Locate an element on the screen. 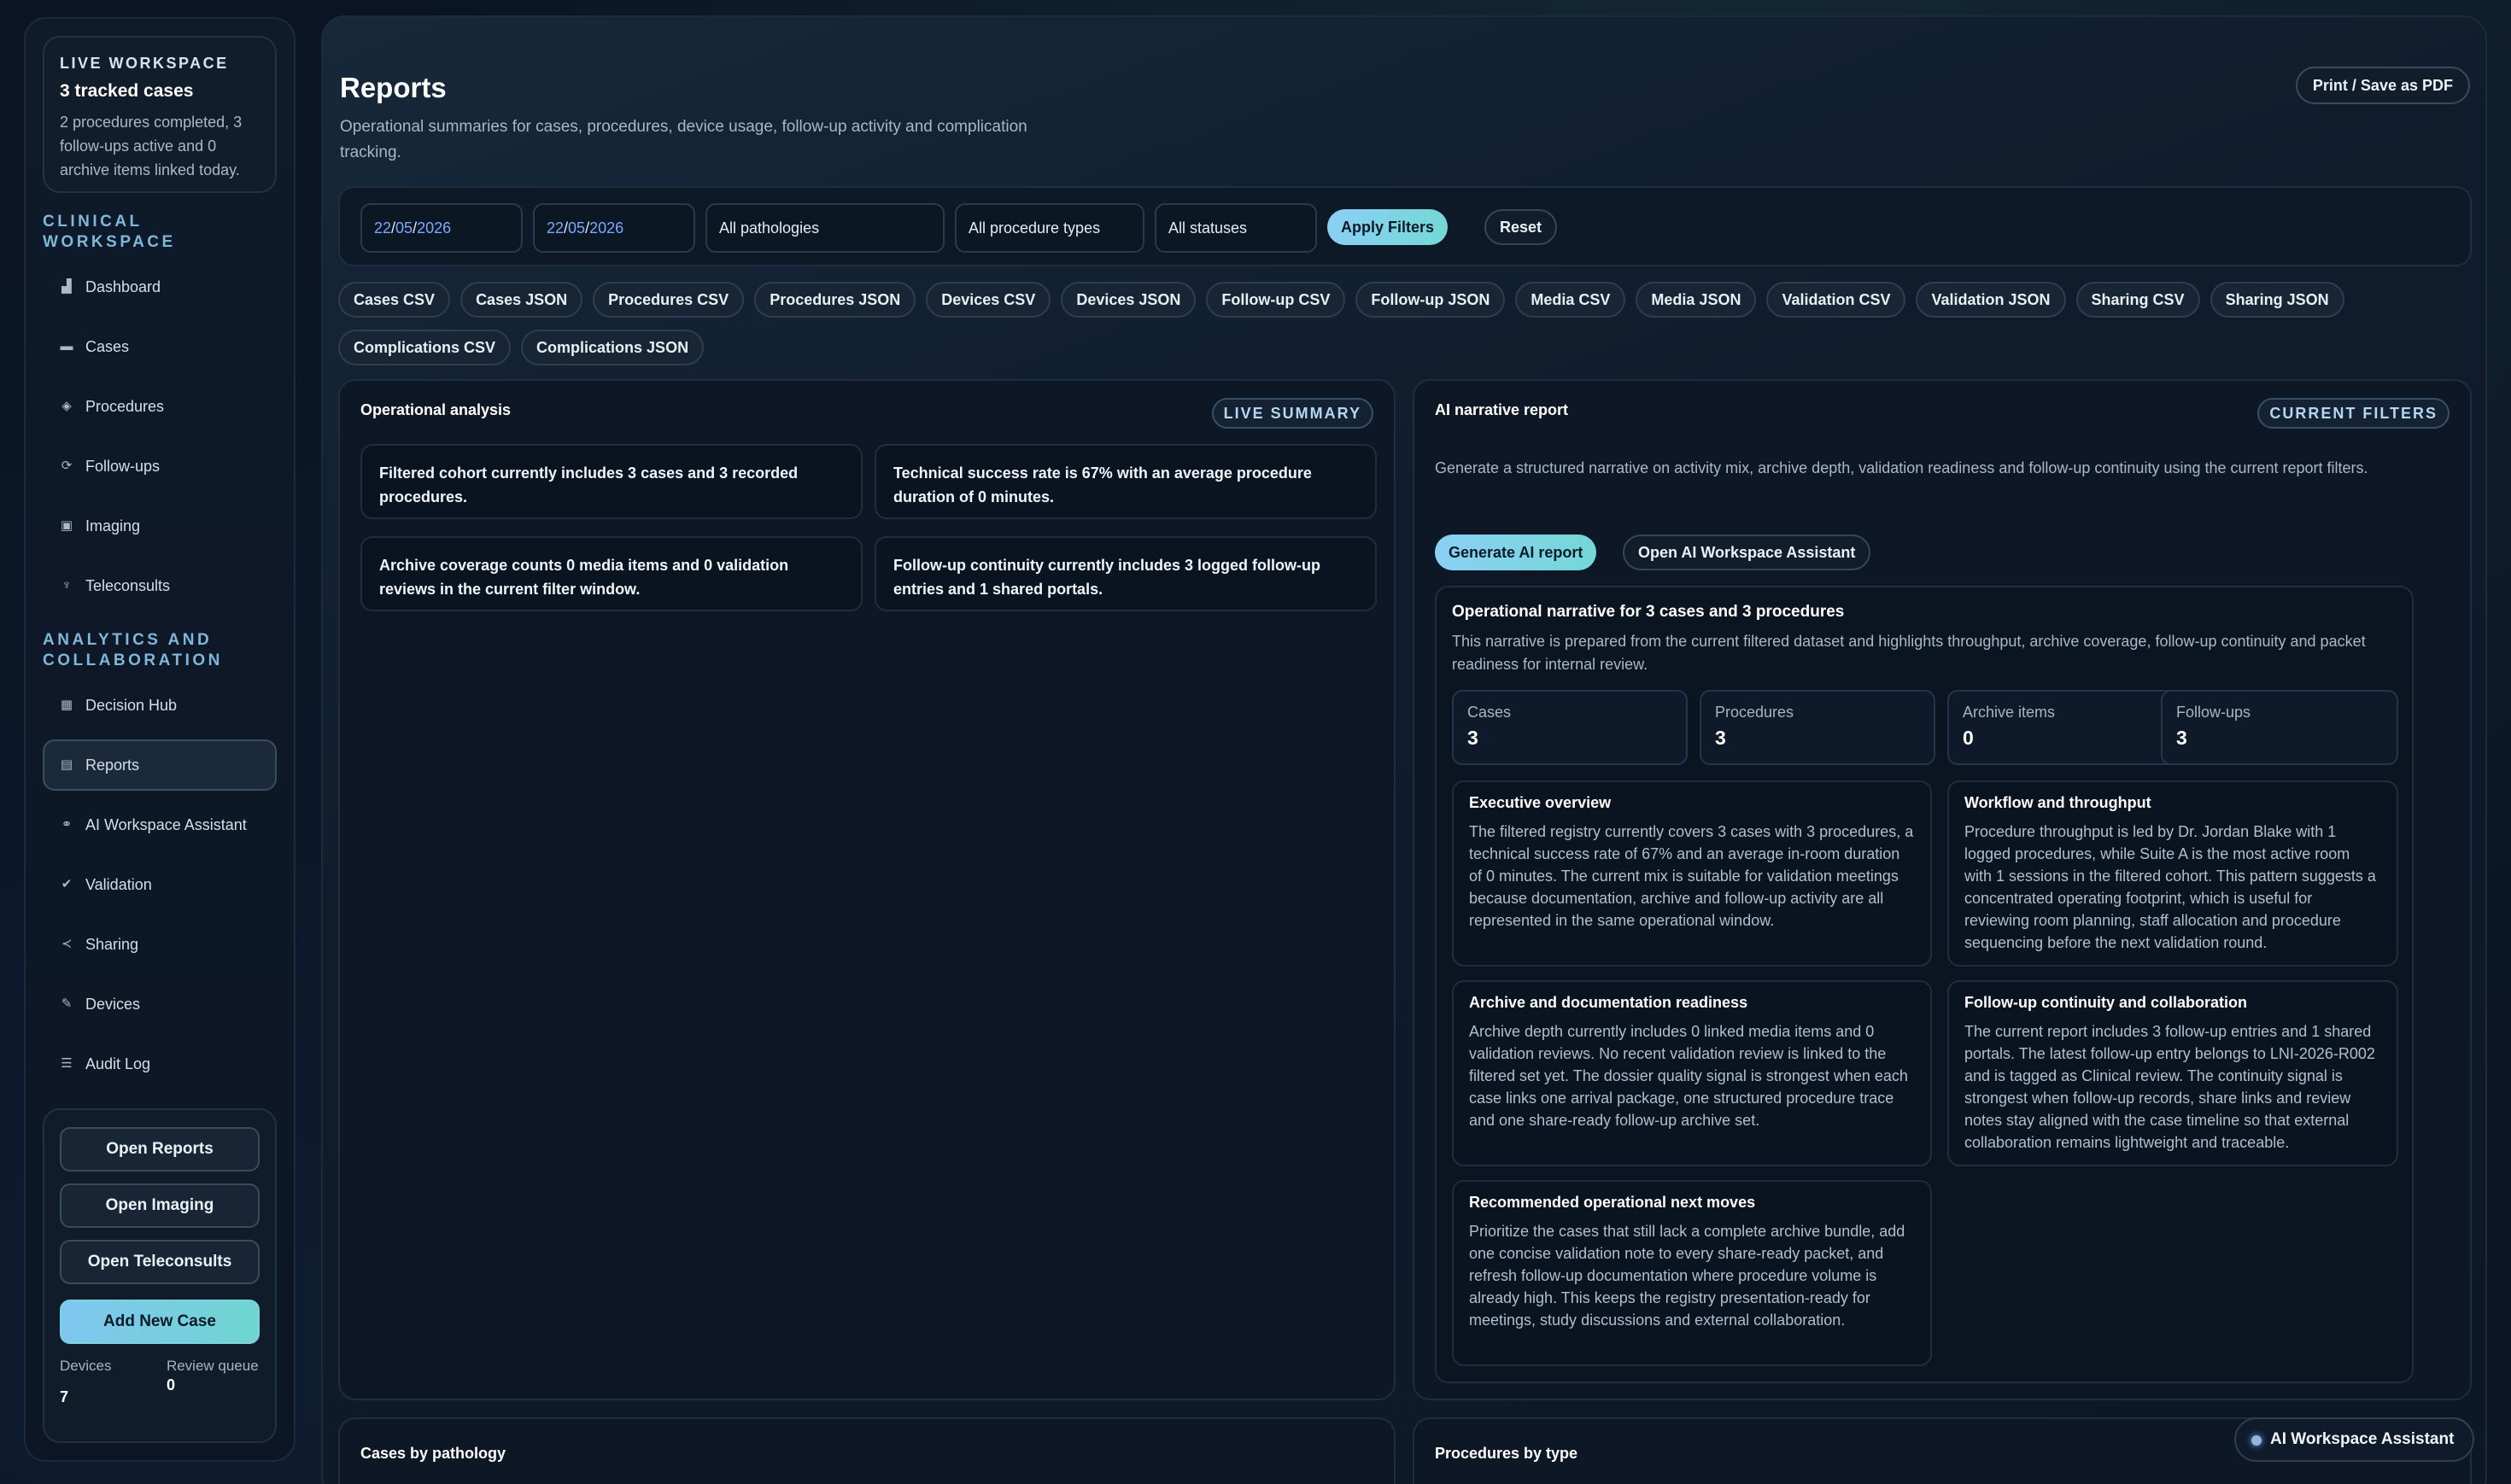 Image resolution: width=2511 pixels, height=1484 pixels. analytics-heading: ANALYTICS AND COLLABORATION is located at coordinates (133, 650).